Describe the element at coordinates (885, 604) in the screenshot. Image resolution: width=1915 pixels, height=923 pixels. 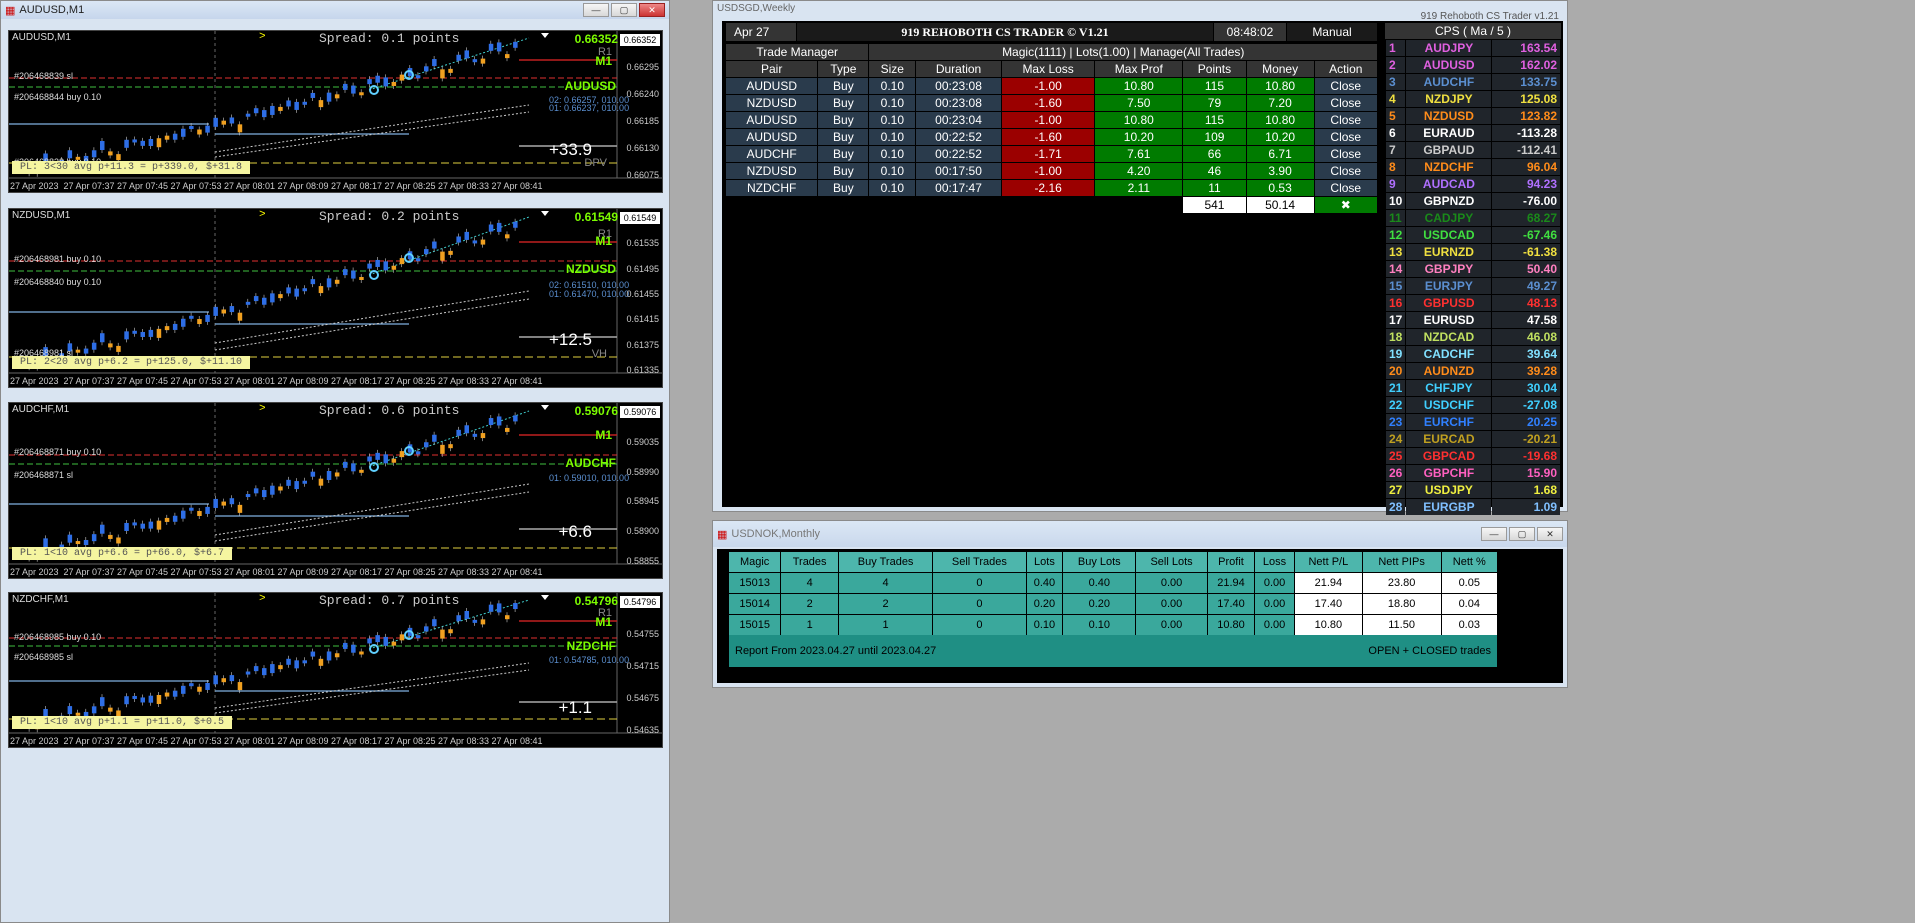
I see `report-cell: 2` at that location.